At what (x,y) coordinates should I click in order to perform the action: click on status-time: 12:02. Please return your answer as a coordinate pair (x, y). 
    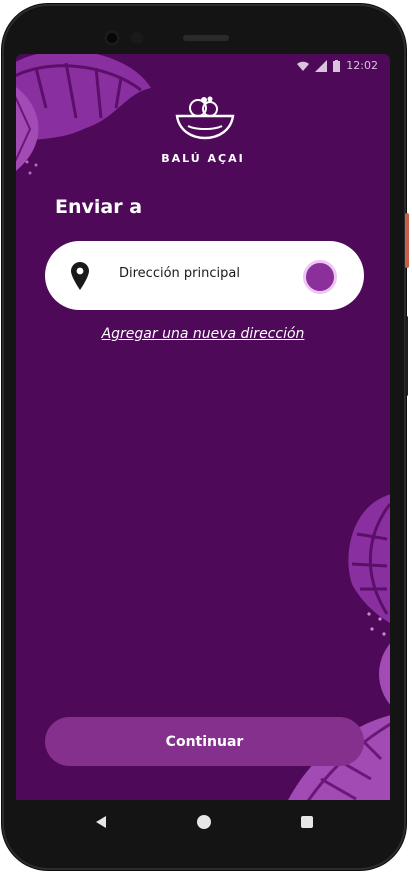
    Looking at the image, I should click on (362, 65).